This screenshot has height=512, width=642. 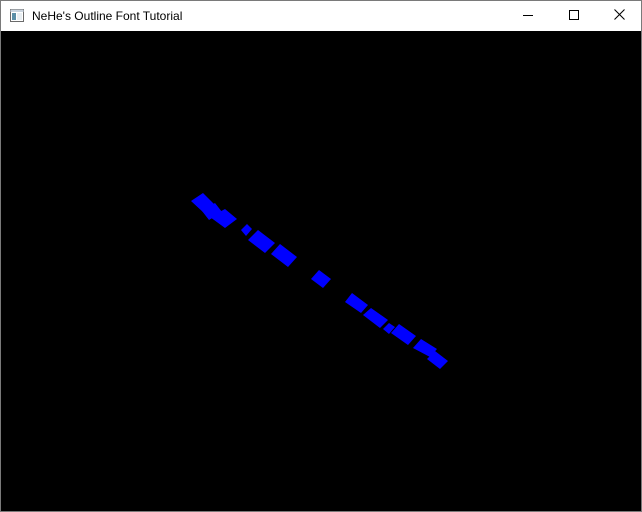 I want to click on maximize-icon, so click(x=574, y=16).